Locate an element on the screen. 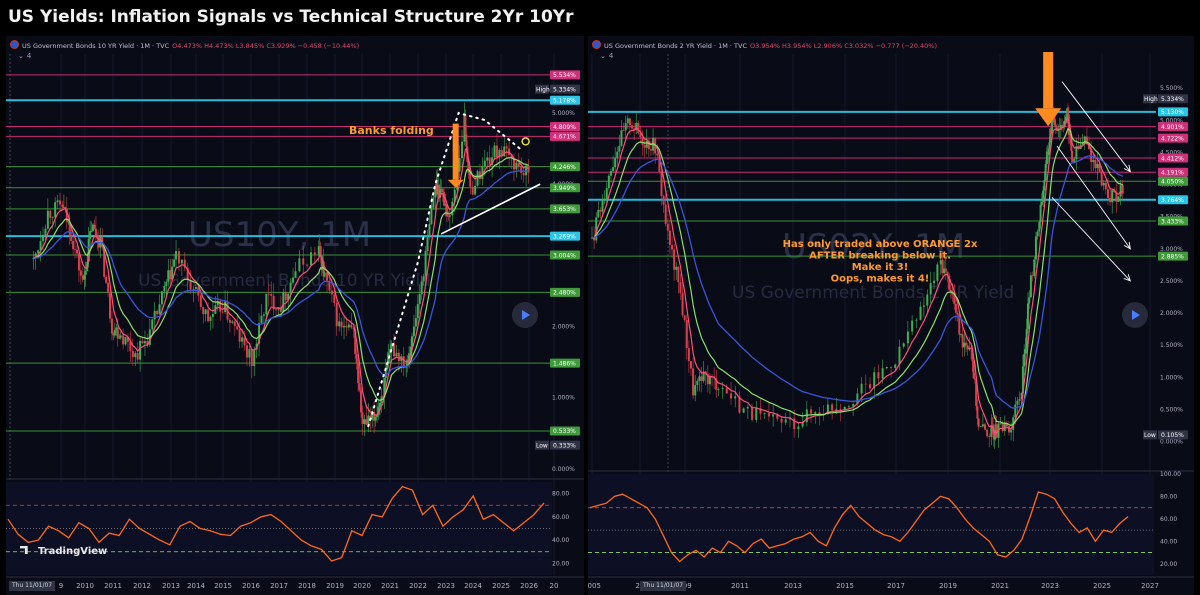  x-tick-label: 2011 is located at coordinates (740, 586).